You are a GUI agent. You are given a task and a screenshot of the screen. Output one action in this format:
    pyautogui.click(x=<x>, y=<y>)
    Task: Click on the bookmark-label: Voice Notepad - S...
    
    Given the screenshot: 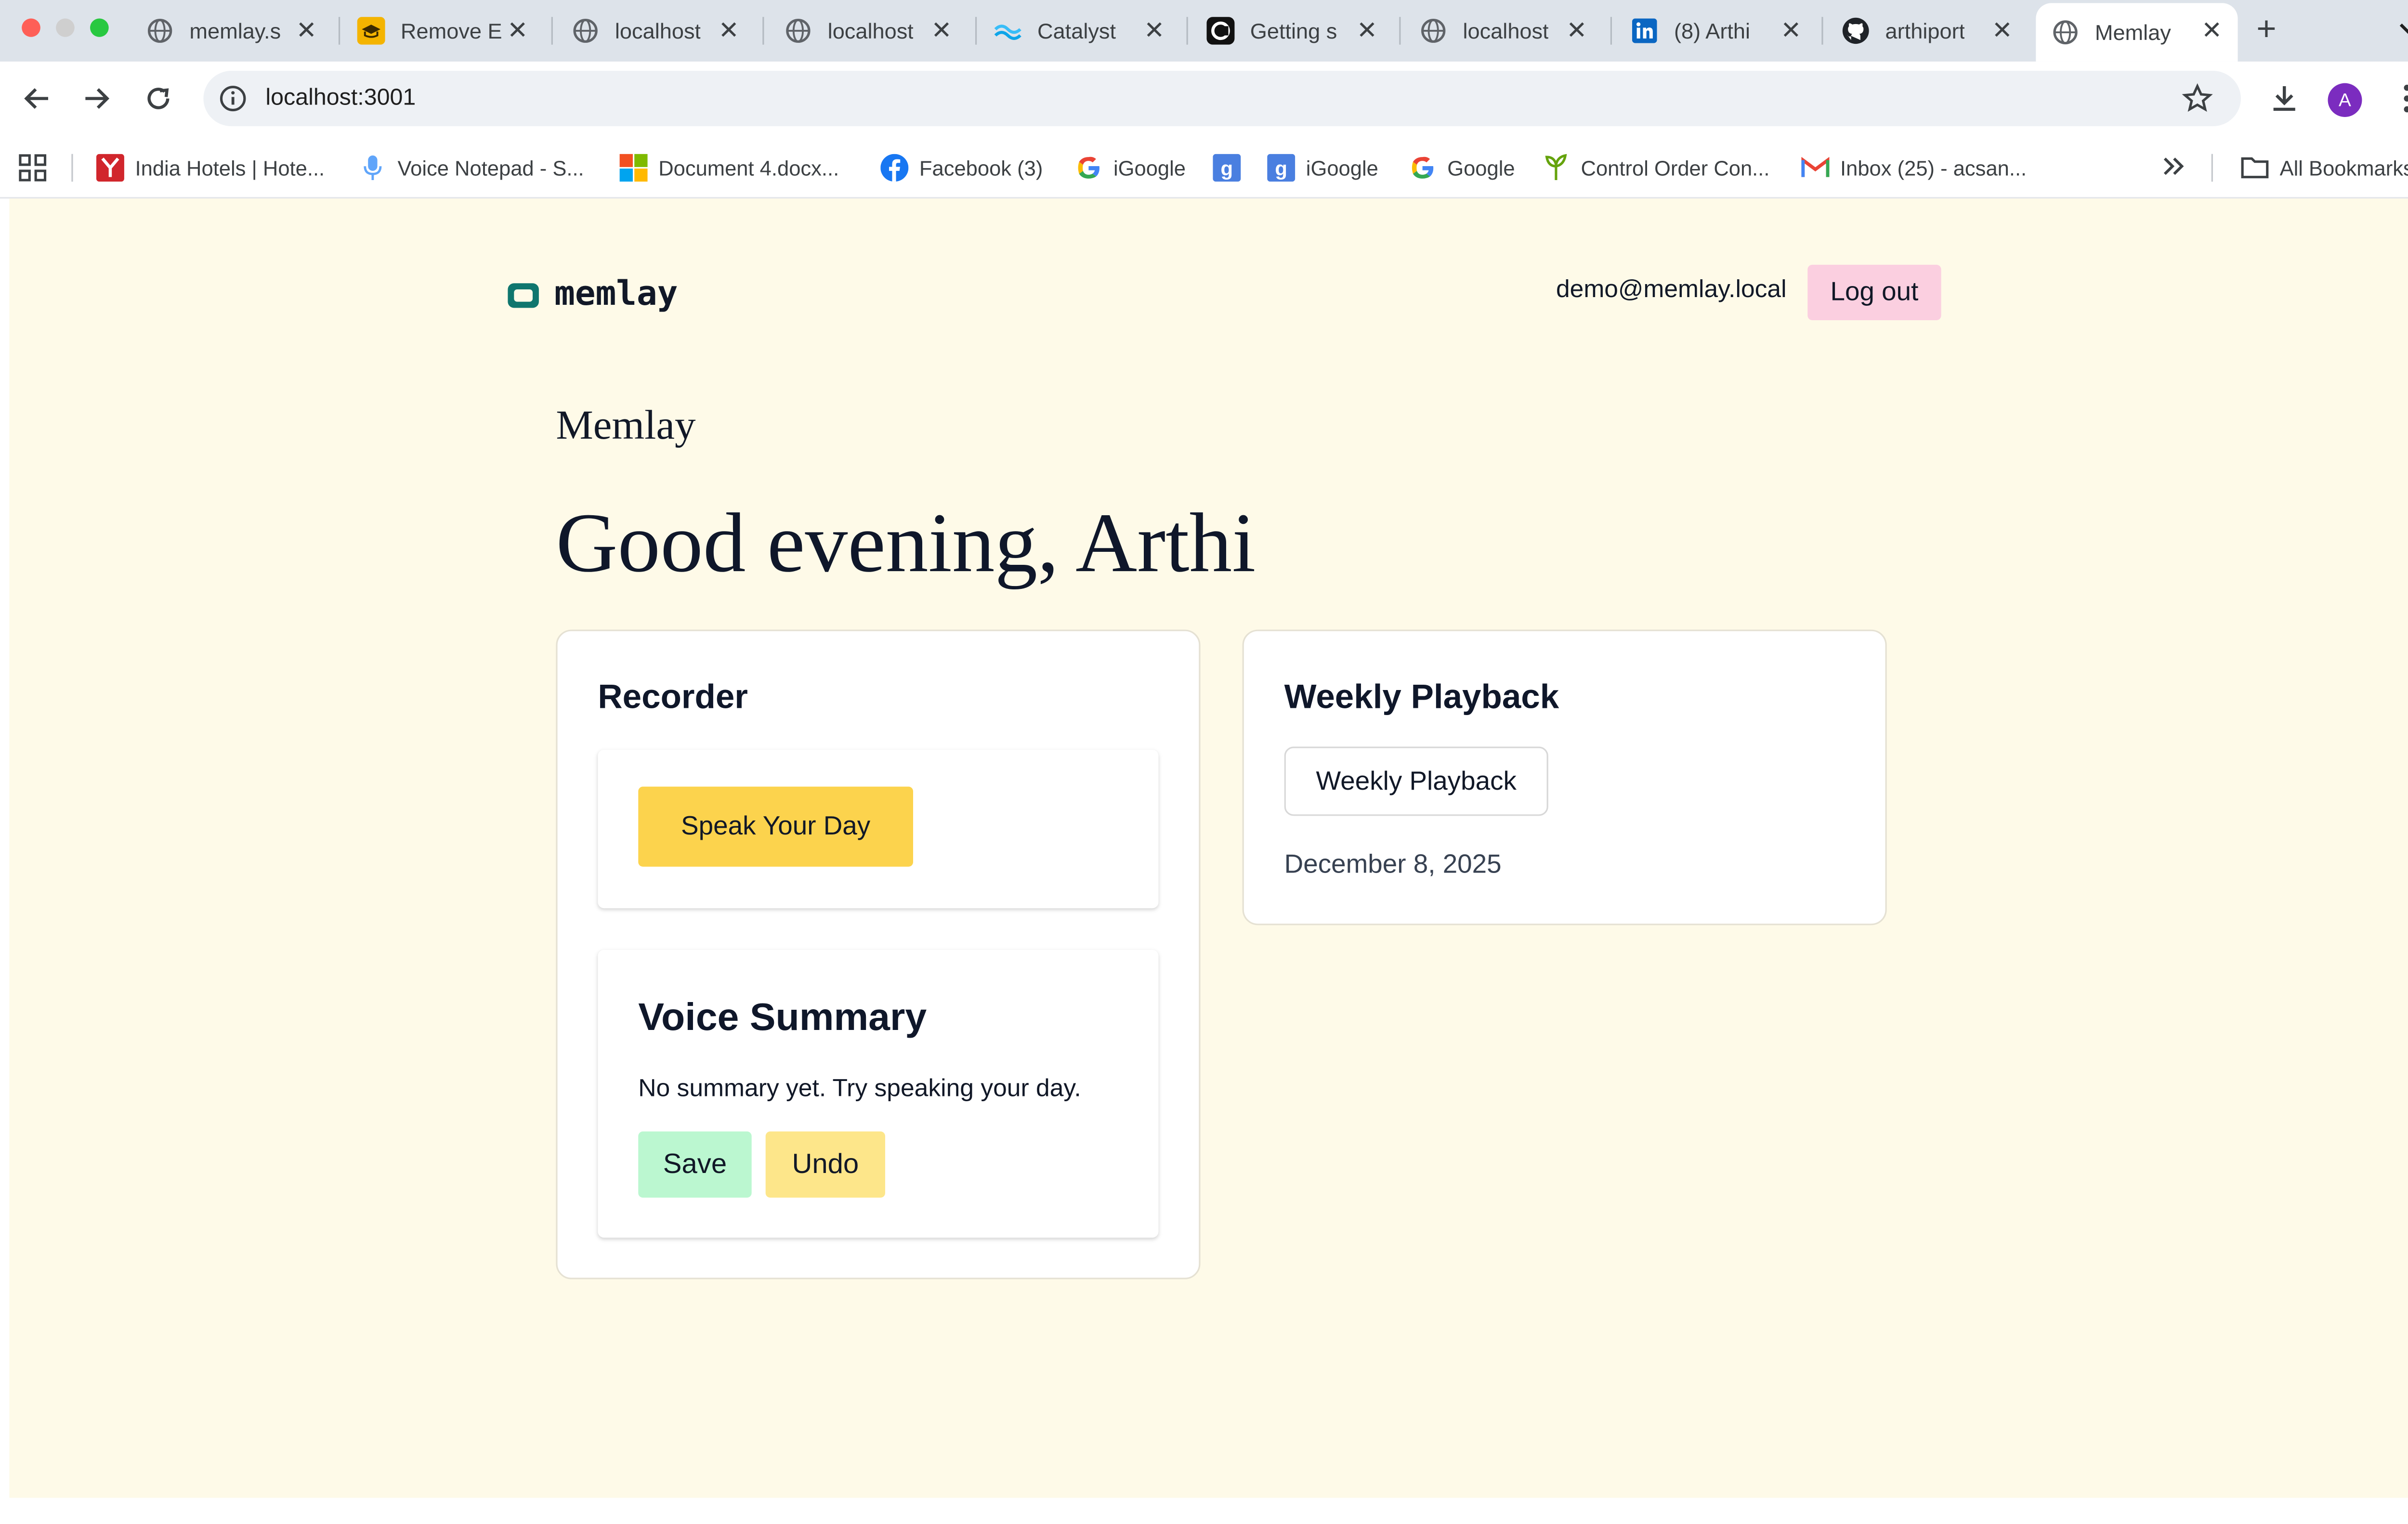 What is the action you would take?
    pyautogui.click(x=490, y=168)
    